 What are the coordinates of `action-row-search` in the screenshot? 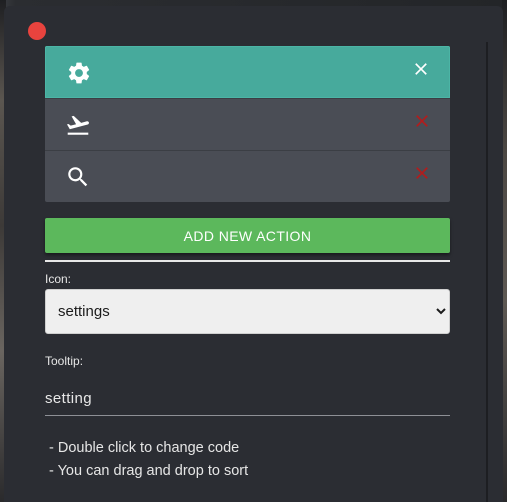 It's located at (247, 176).